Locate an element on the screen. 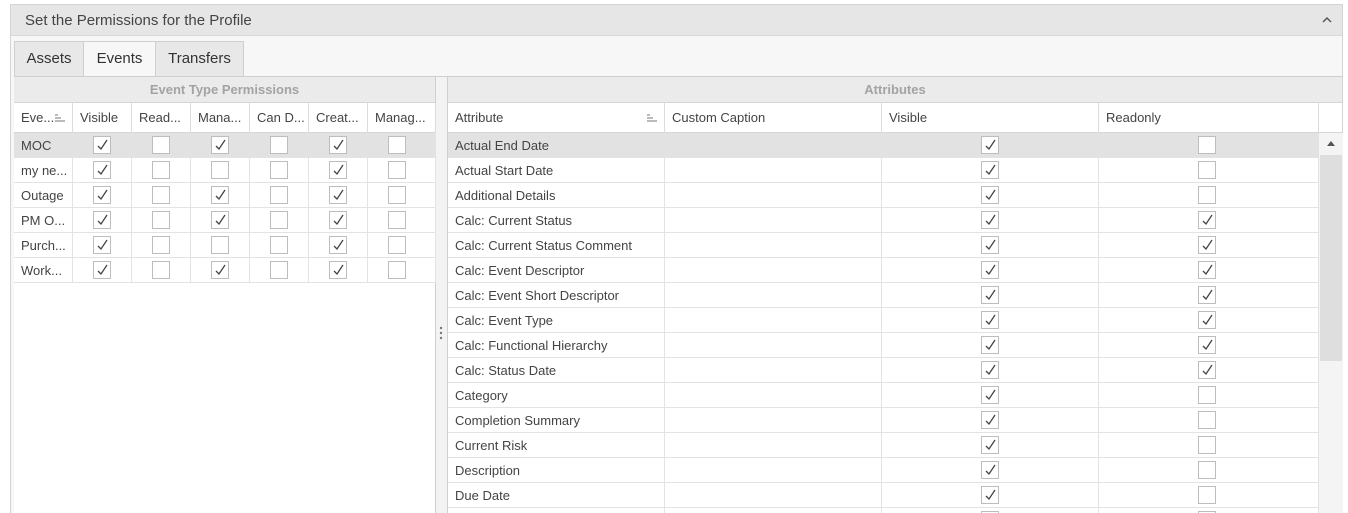 The height and width of the screenshot is (513, 1348). attribute-row: Description is located at coordinates (883, 470).